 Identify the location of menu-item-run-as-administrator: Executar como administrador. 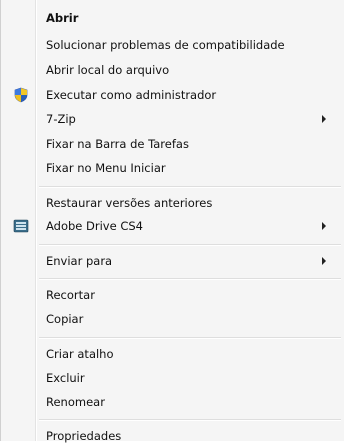
(171, 95).